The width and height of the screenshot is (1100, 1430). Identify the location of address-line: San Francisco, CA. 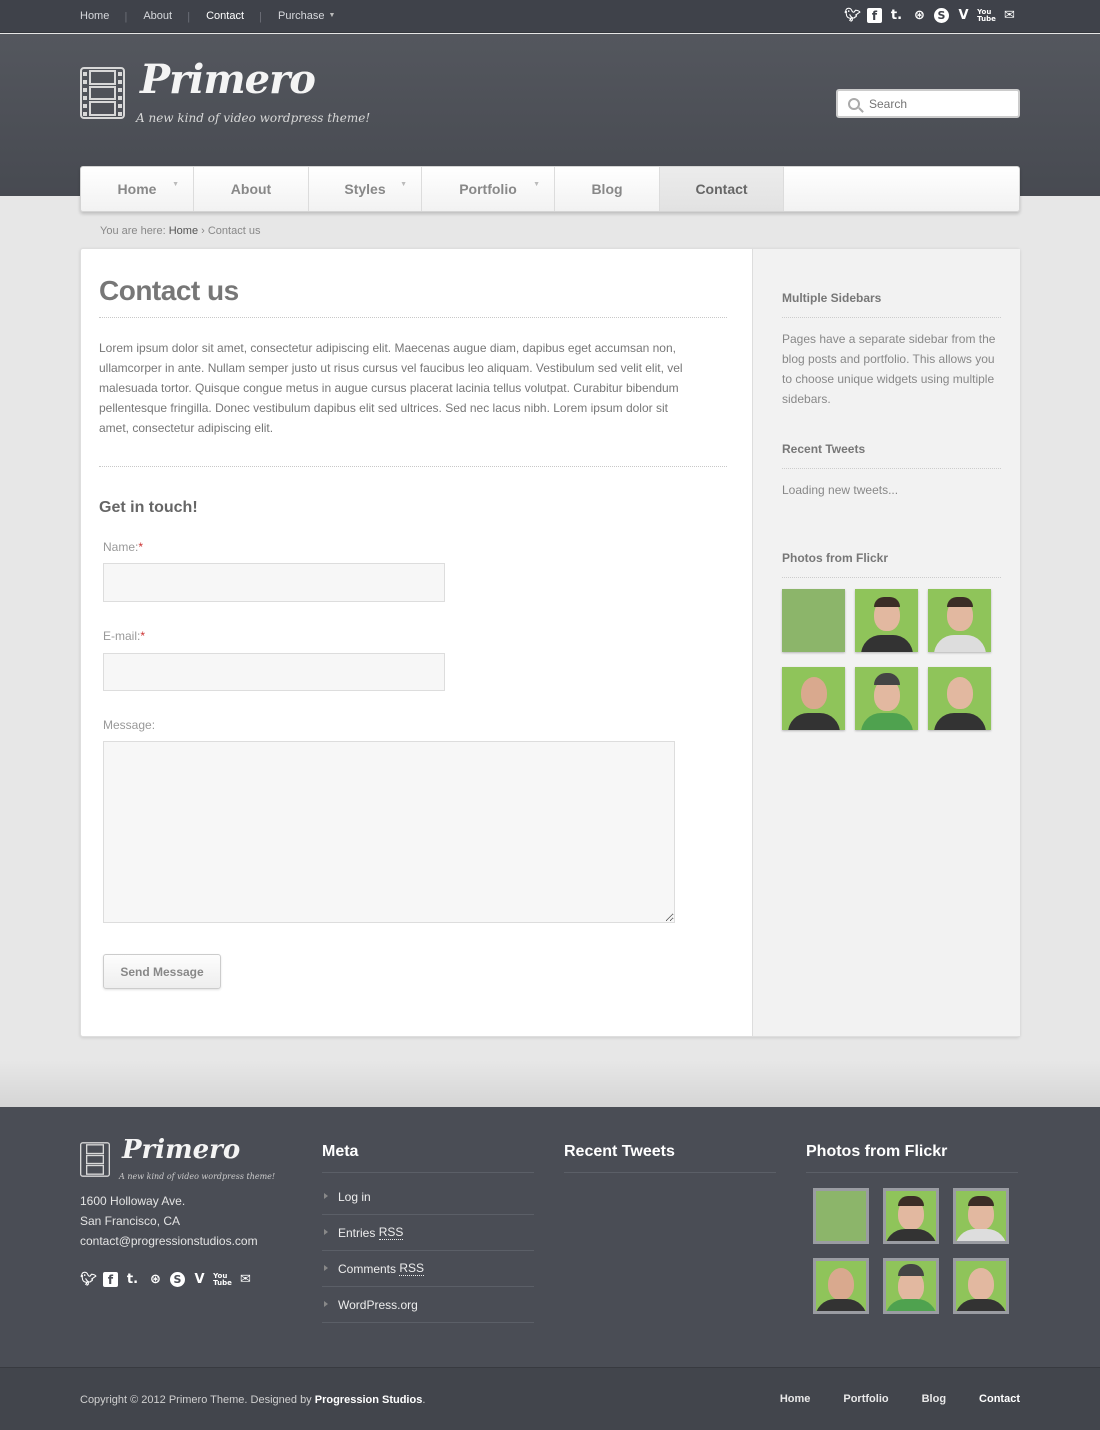
(130, 1221).